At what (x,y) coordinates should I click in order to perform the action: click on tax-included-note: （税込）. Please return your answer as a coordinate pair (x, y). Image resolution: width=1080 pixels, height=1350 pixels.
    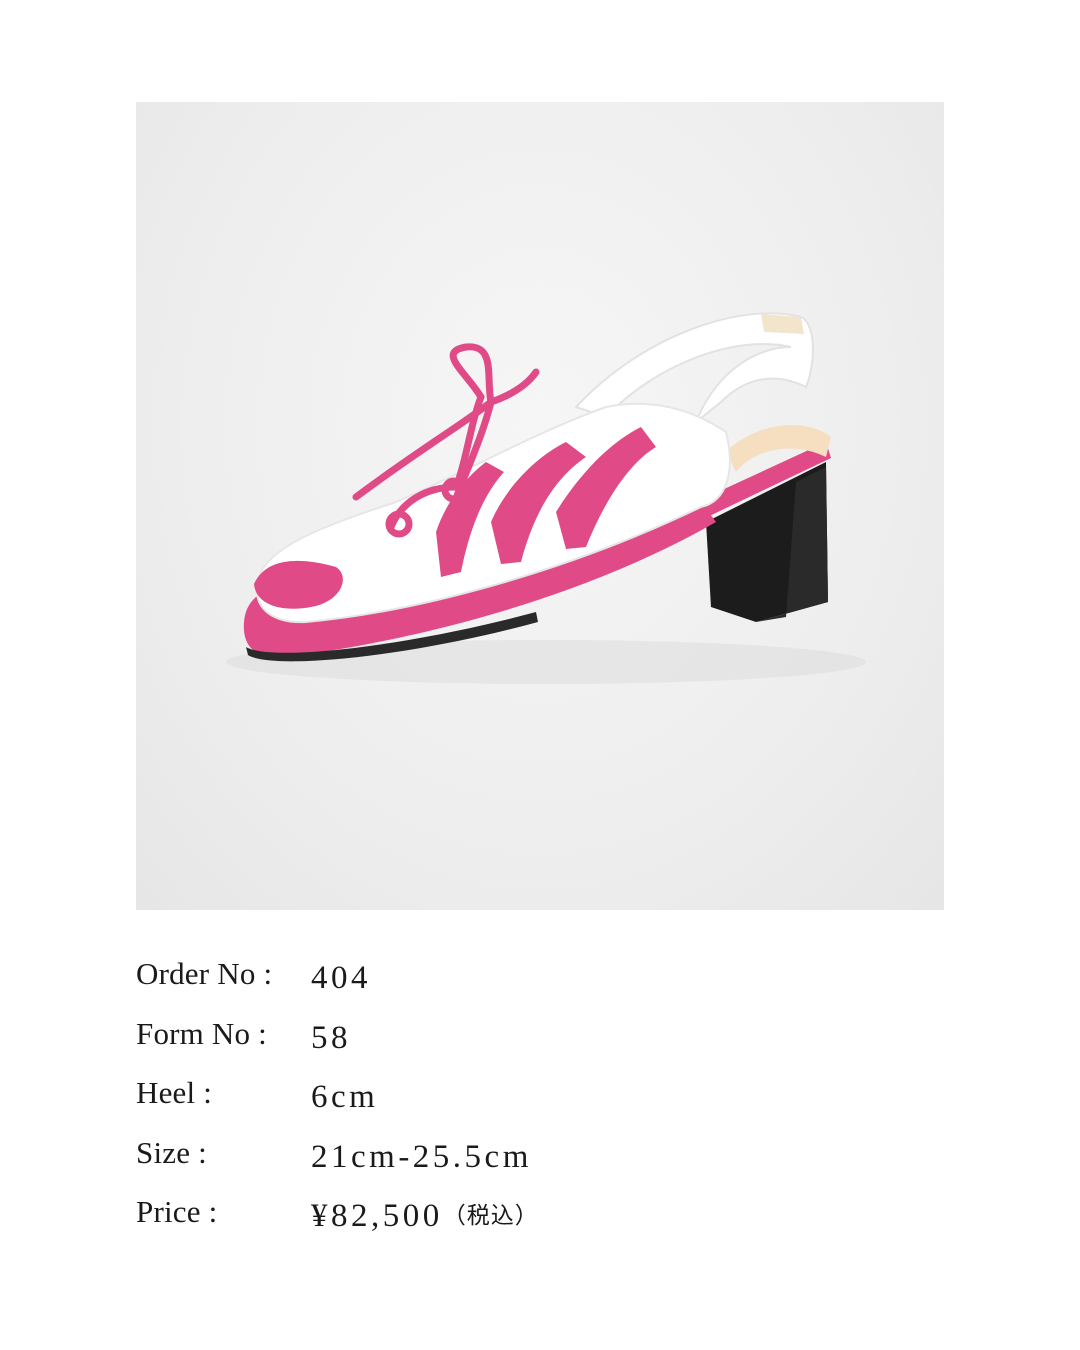
    Looking at the image, I should click on (490, 1216).